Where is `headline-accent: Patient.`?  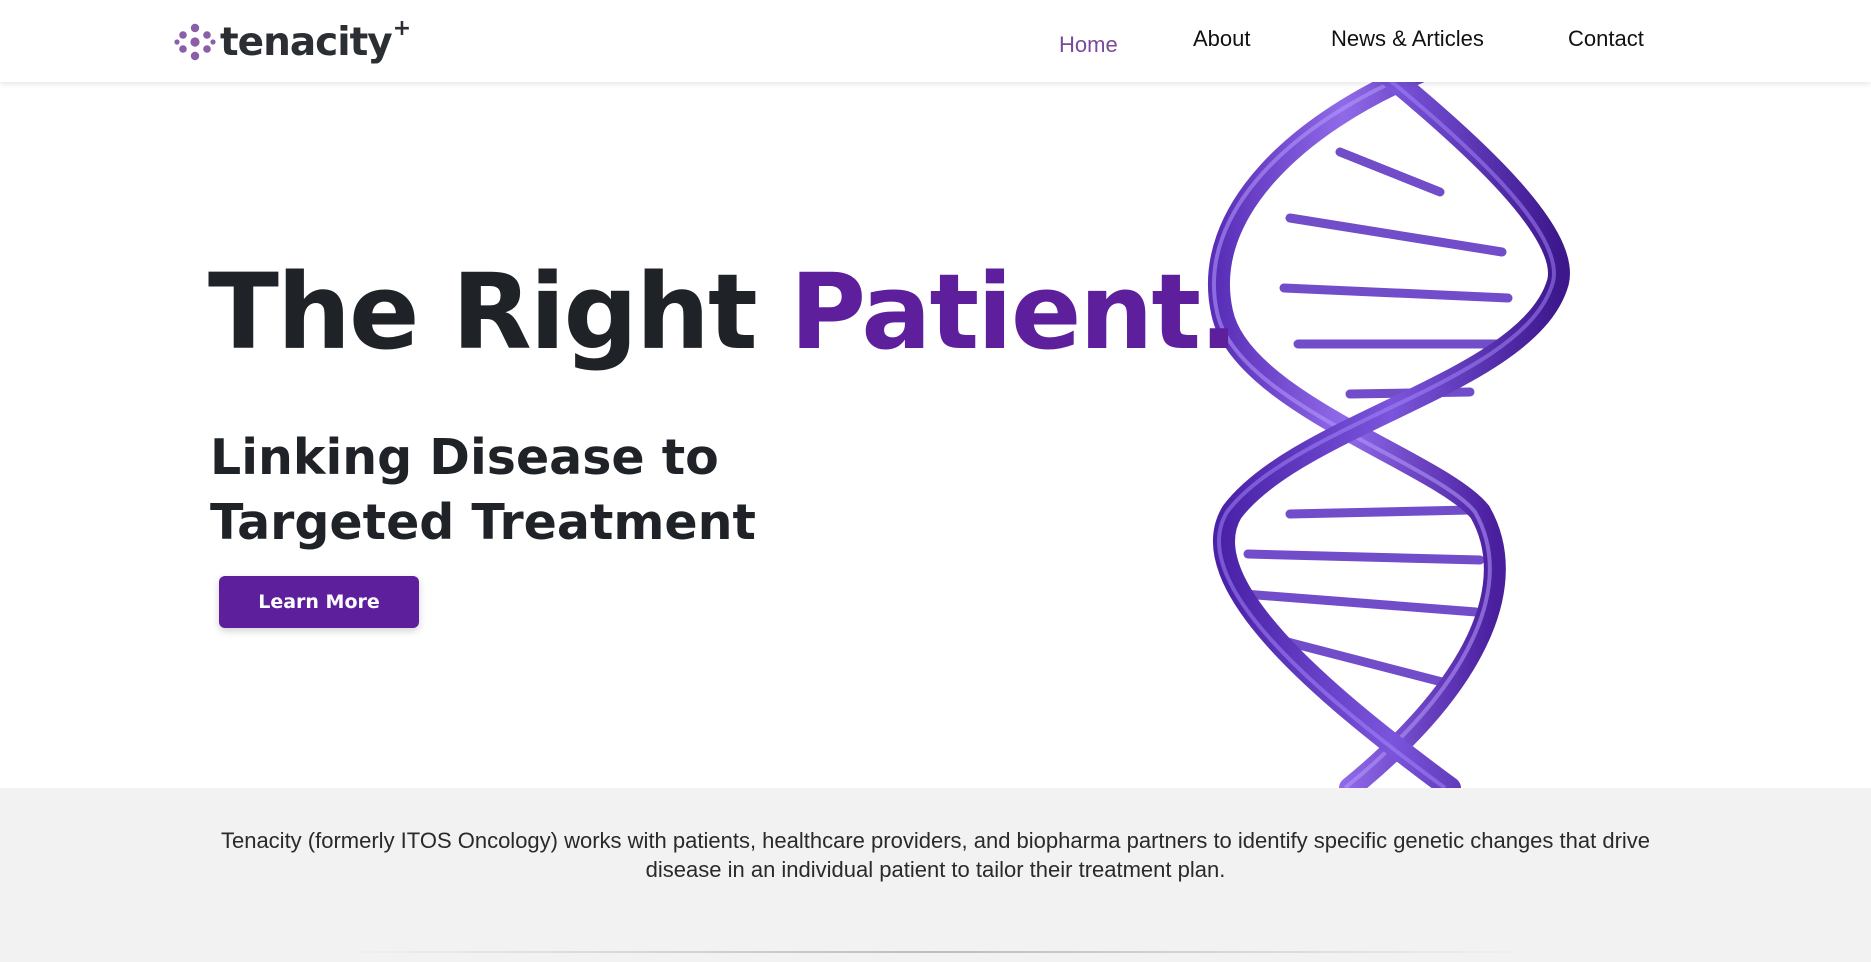
headline-accent: Patient. is located at coordinates (1014, 312).